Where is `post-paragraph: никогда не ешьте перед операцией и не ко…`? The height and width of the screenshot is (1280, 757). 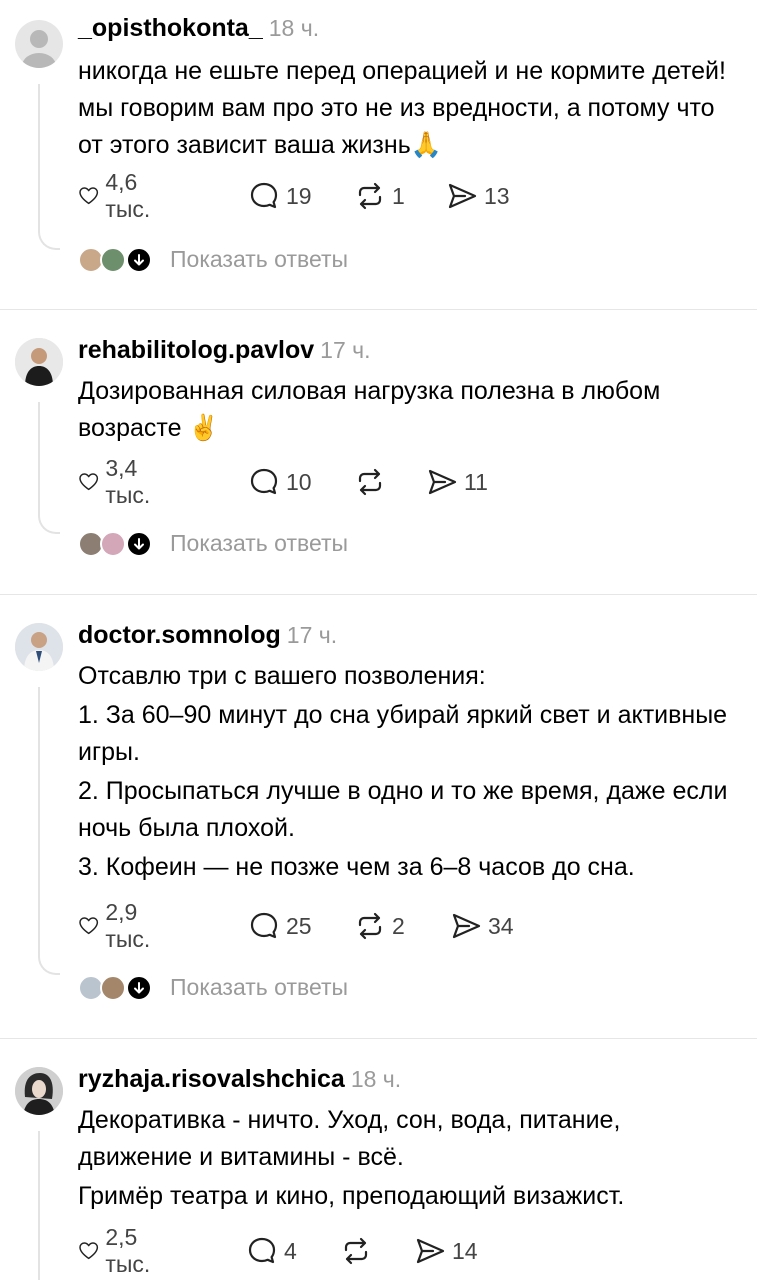 post-paragraph: никогда не ешьте перед операцией и не ко… is located at coordinates (402, 108).